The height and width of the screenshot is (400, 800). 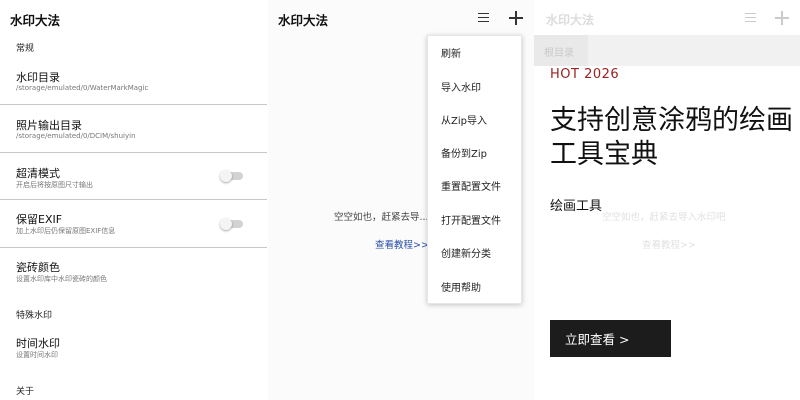 I want to click on setting-subtitle: 设置时间水印, so click(x=37, y=355).